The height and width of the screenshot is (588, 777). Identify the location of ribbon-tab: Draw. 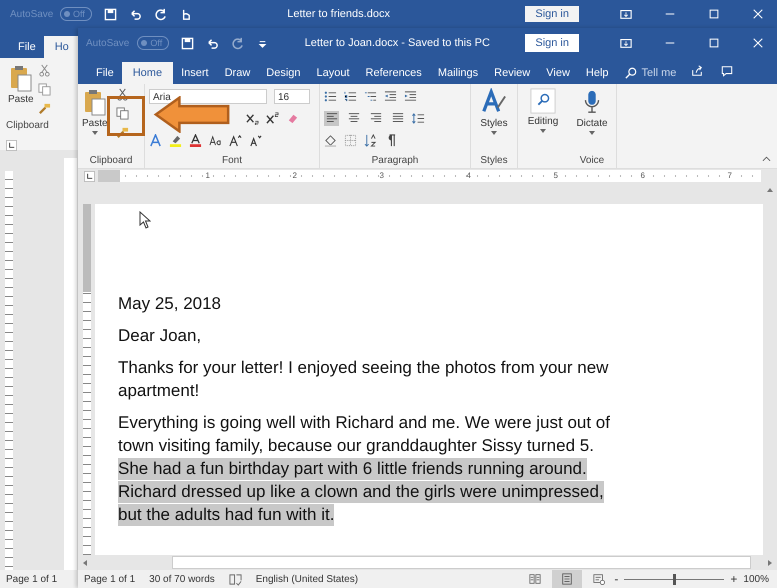
(237, 73).